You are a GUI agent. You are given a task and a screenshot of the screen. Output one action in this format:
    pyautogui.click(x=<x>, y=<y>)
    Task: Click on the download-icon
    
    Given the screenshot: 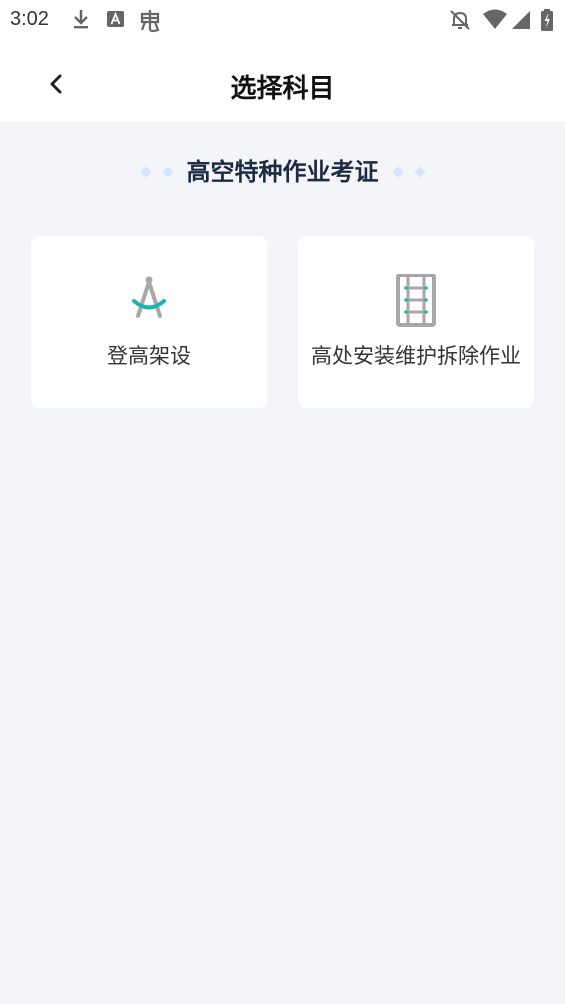 What is the action you would take?
    pyautogui.click(x=81, y=19)
    